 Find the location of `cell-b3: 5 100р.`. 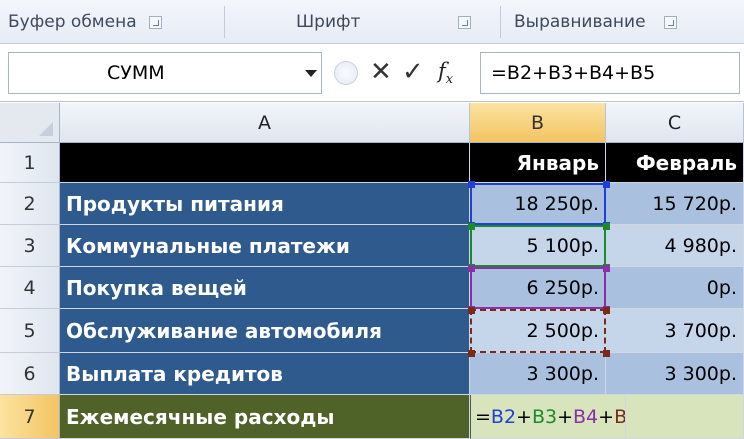

cell-b3: 5 100р. is located at coordinates (538, 246).